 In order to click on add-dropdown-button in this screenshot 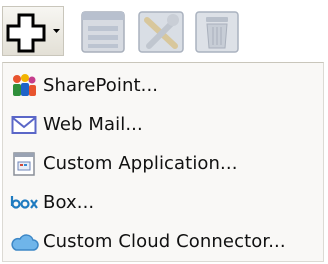, I will do `click(33, 31)`.